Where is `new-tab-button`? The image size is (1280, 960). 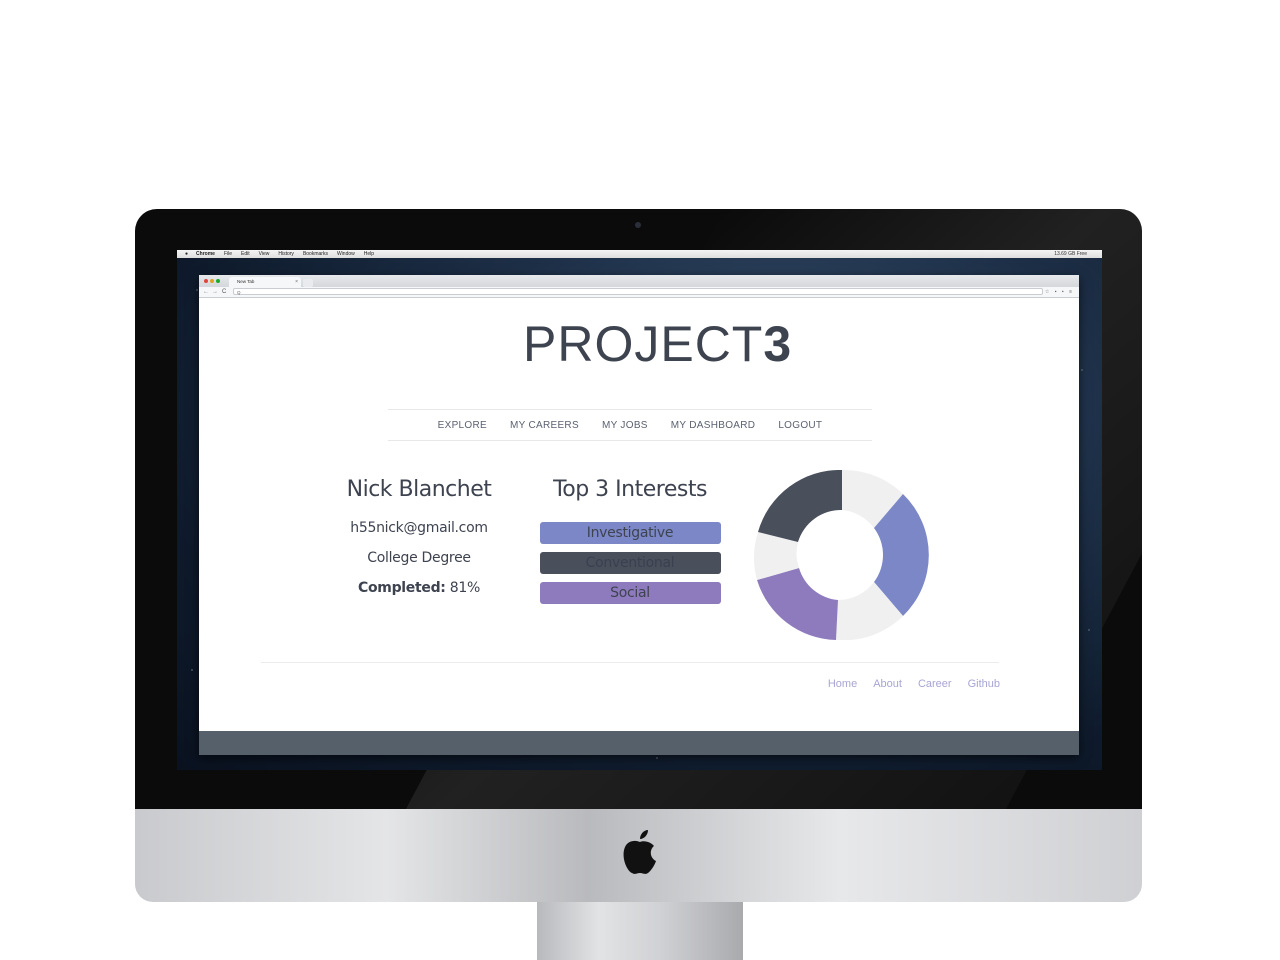 new-tab-button is located at coordinates (308, 283).